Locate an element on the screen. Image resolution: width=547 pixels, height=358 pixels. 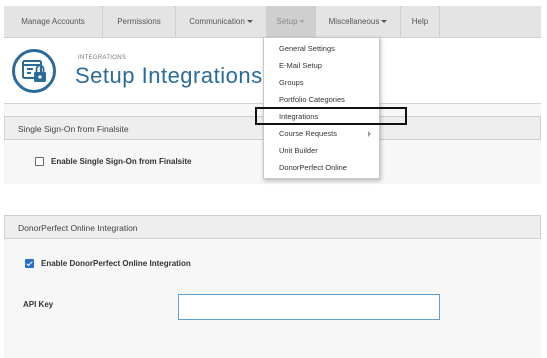
menu-item-unit-builder: Unit Builder is located at coordinates (321, 150).